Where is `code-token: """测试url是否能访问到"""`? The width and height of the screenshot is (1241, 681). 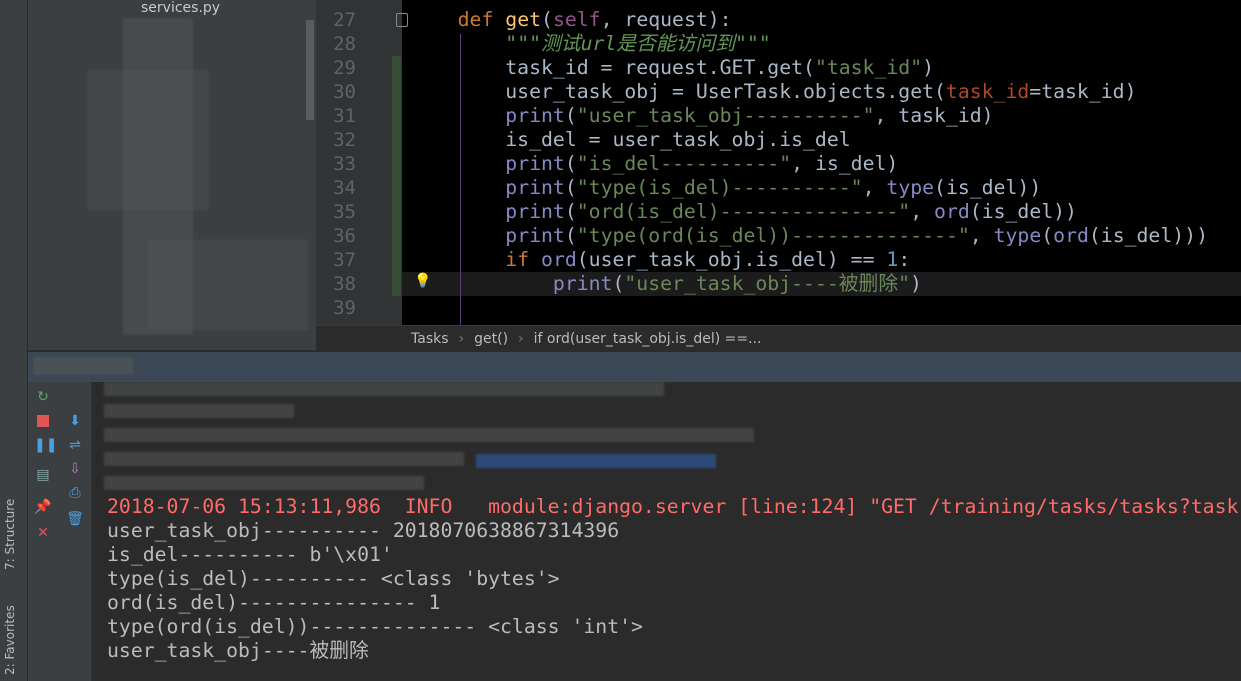 code-token: """测试url是否能访问到""" is located at coordinates (638, 43).